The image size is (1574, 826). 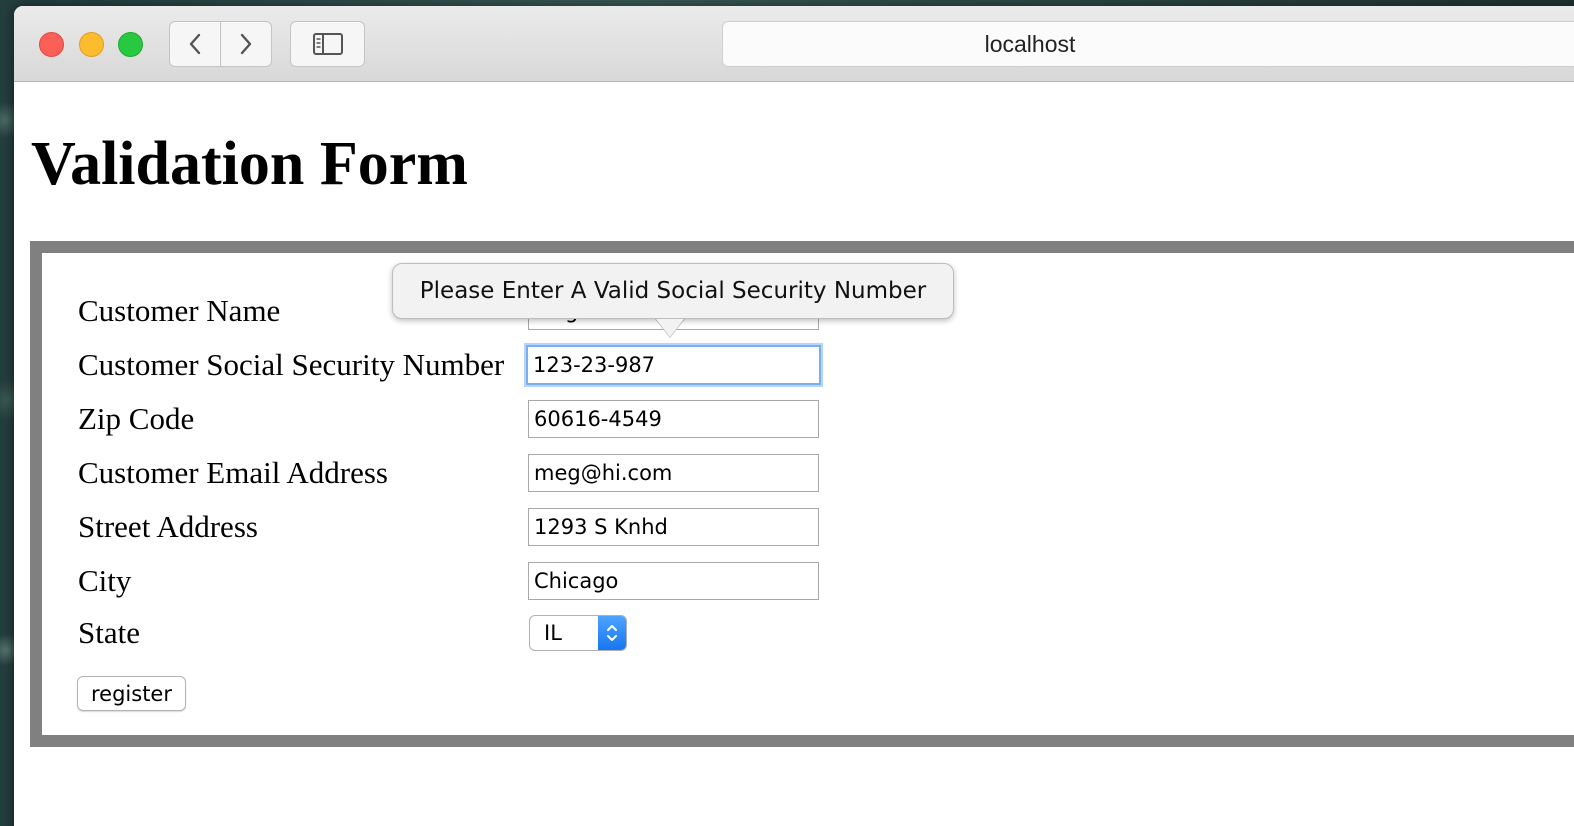 I want to click on email-input: meg@hi.com, so click(x=673, y=473).